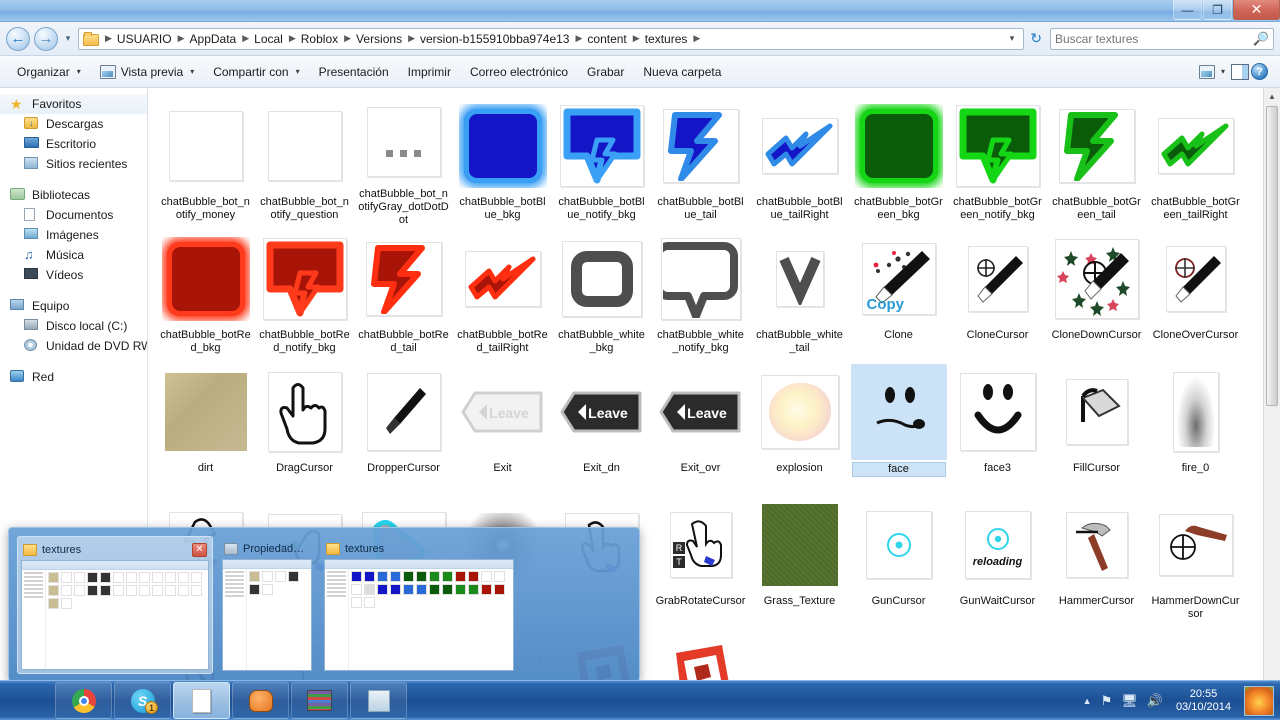 Image resolution: width=1280 pixels, height=721 pixels. I want to click on file-item: explosion, so click(799, 426).